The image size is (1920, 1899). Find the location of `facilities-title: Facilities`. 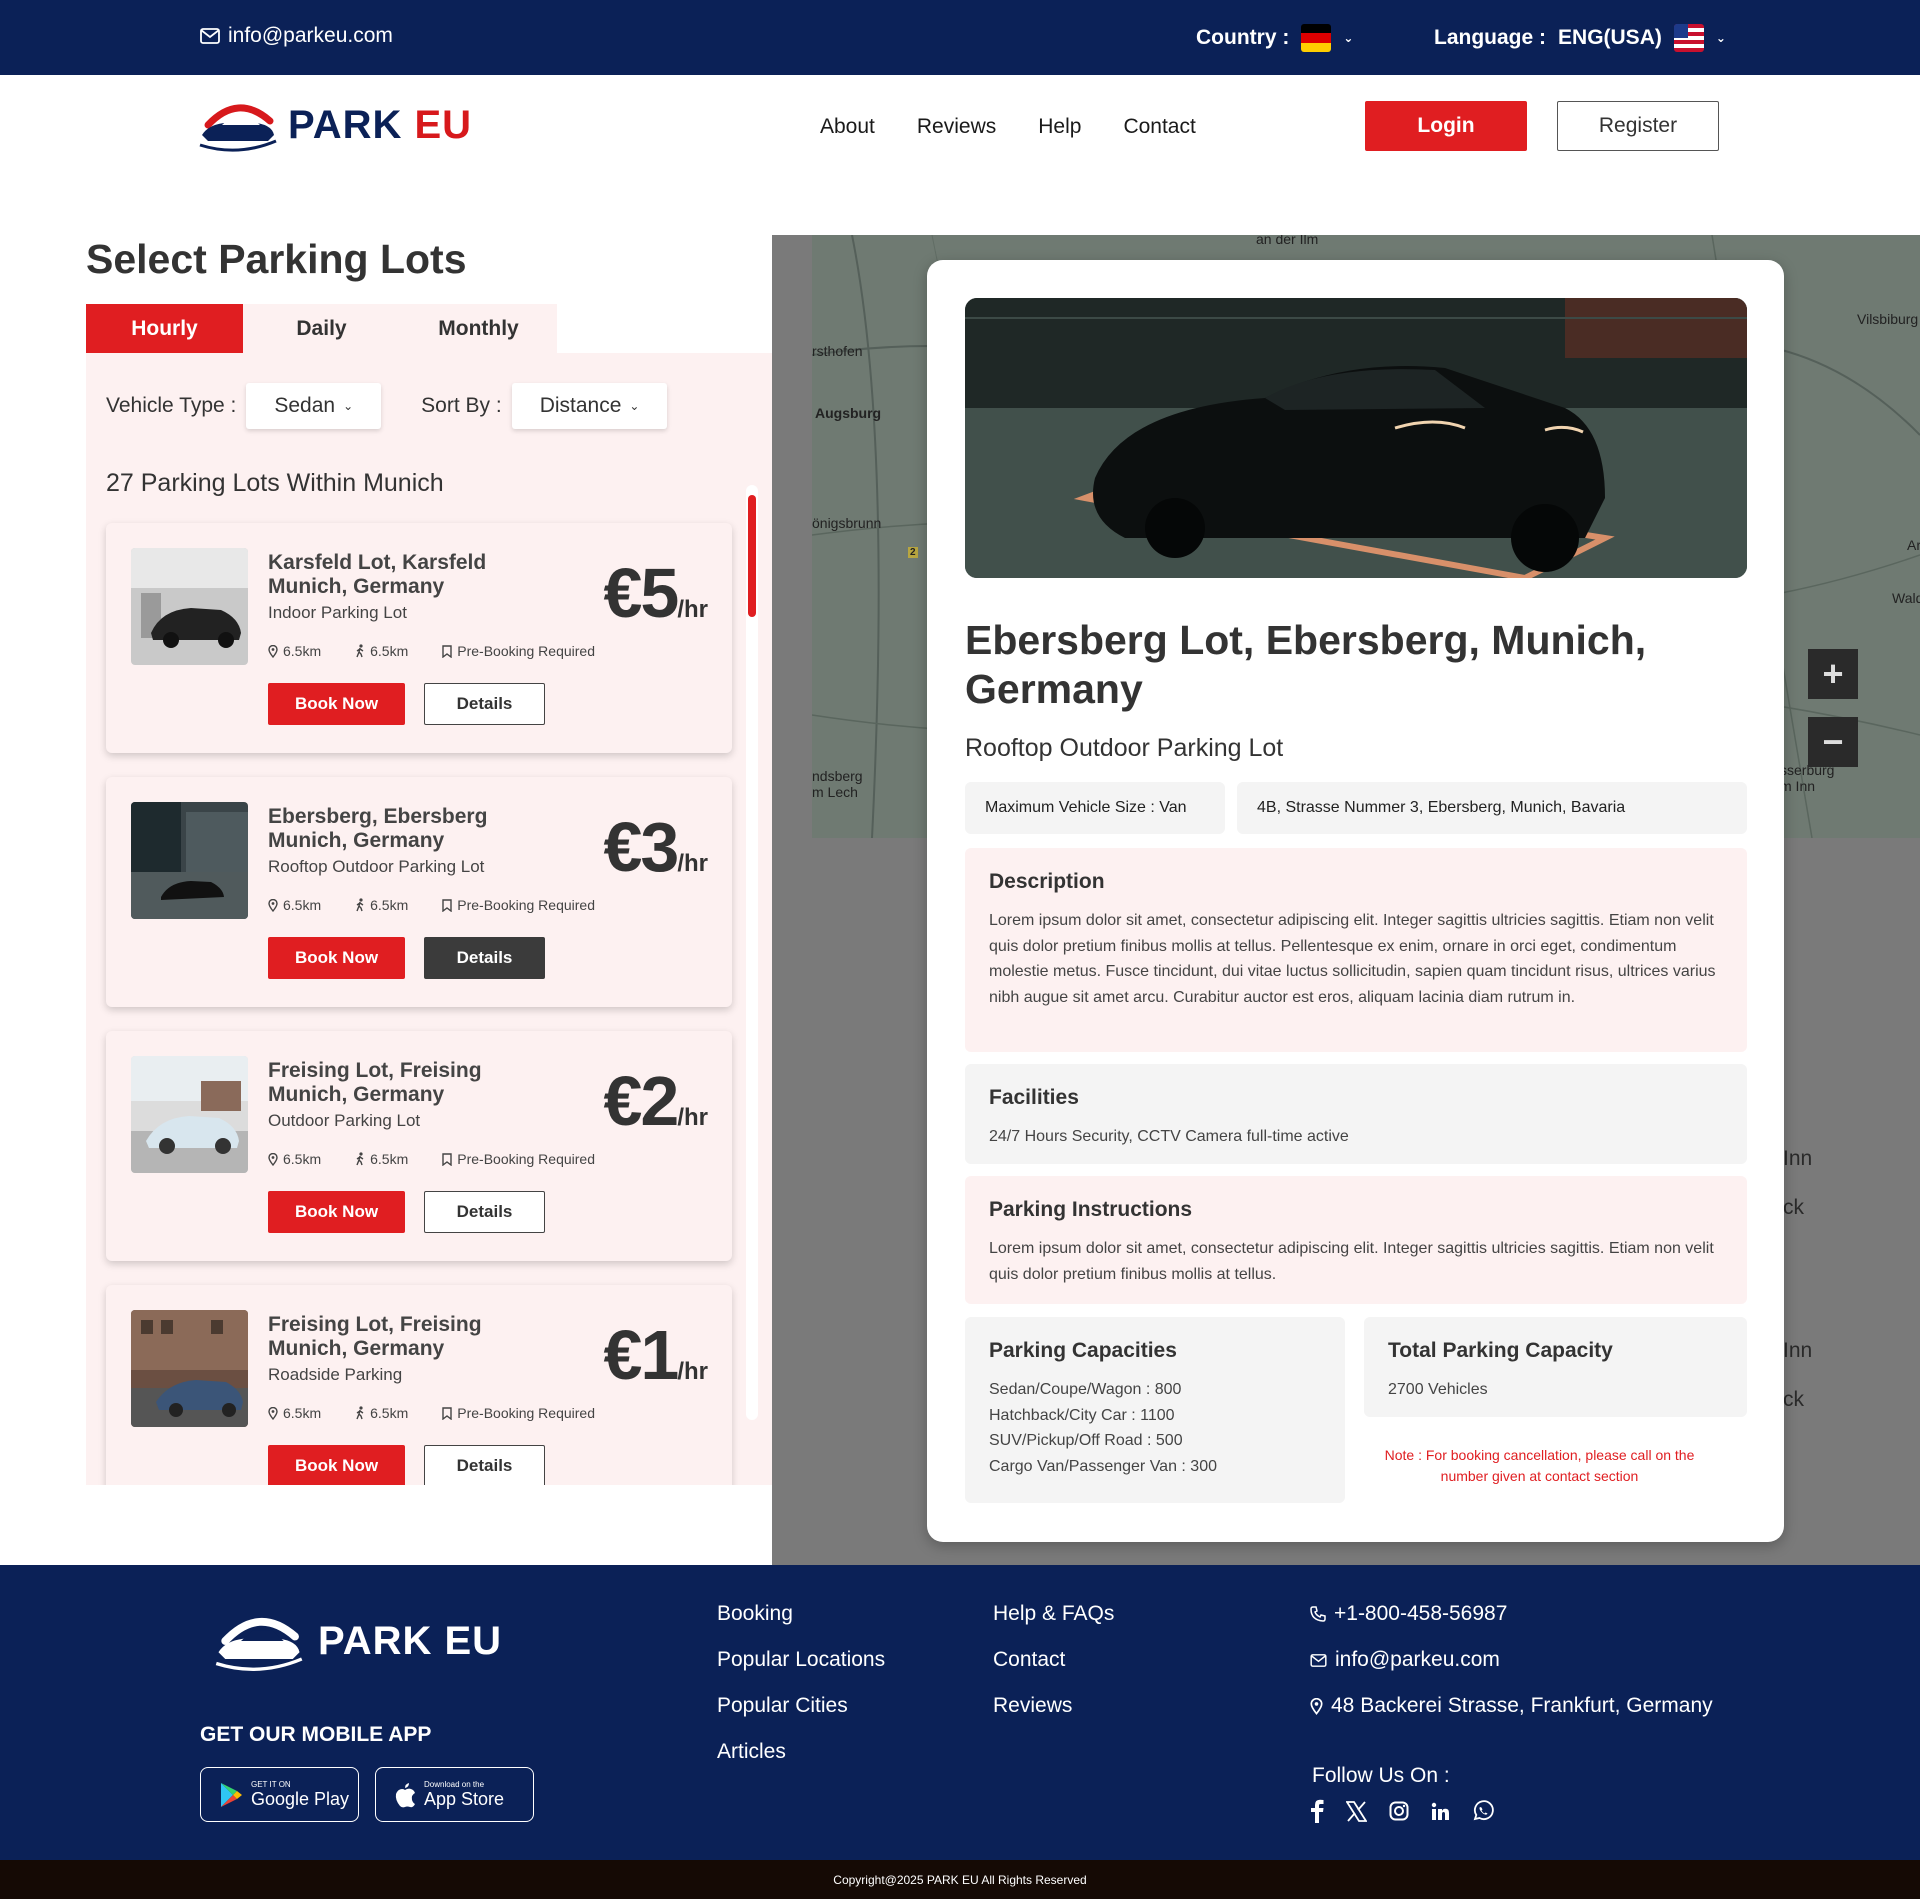

facilities-title: Facilities is located at coordinates (1034, 1097).